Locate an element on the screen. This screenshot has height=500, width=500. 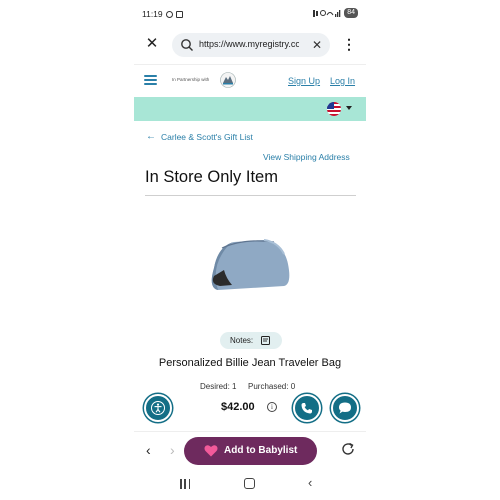
divider is located at coordinates (250, 195).